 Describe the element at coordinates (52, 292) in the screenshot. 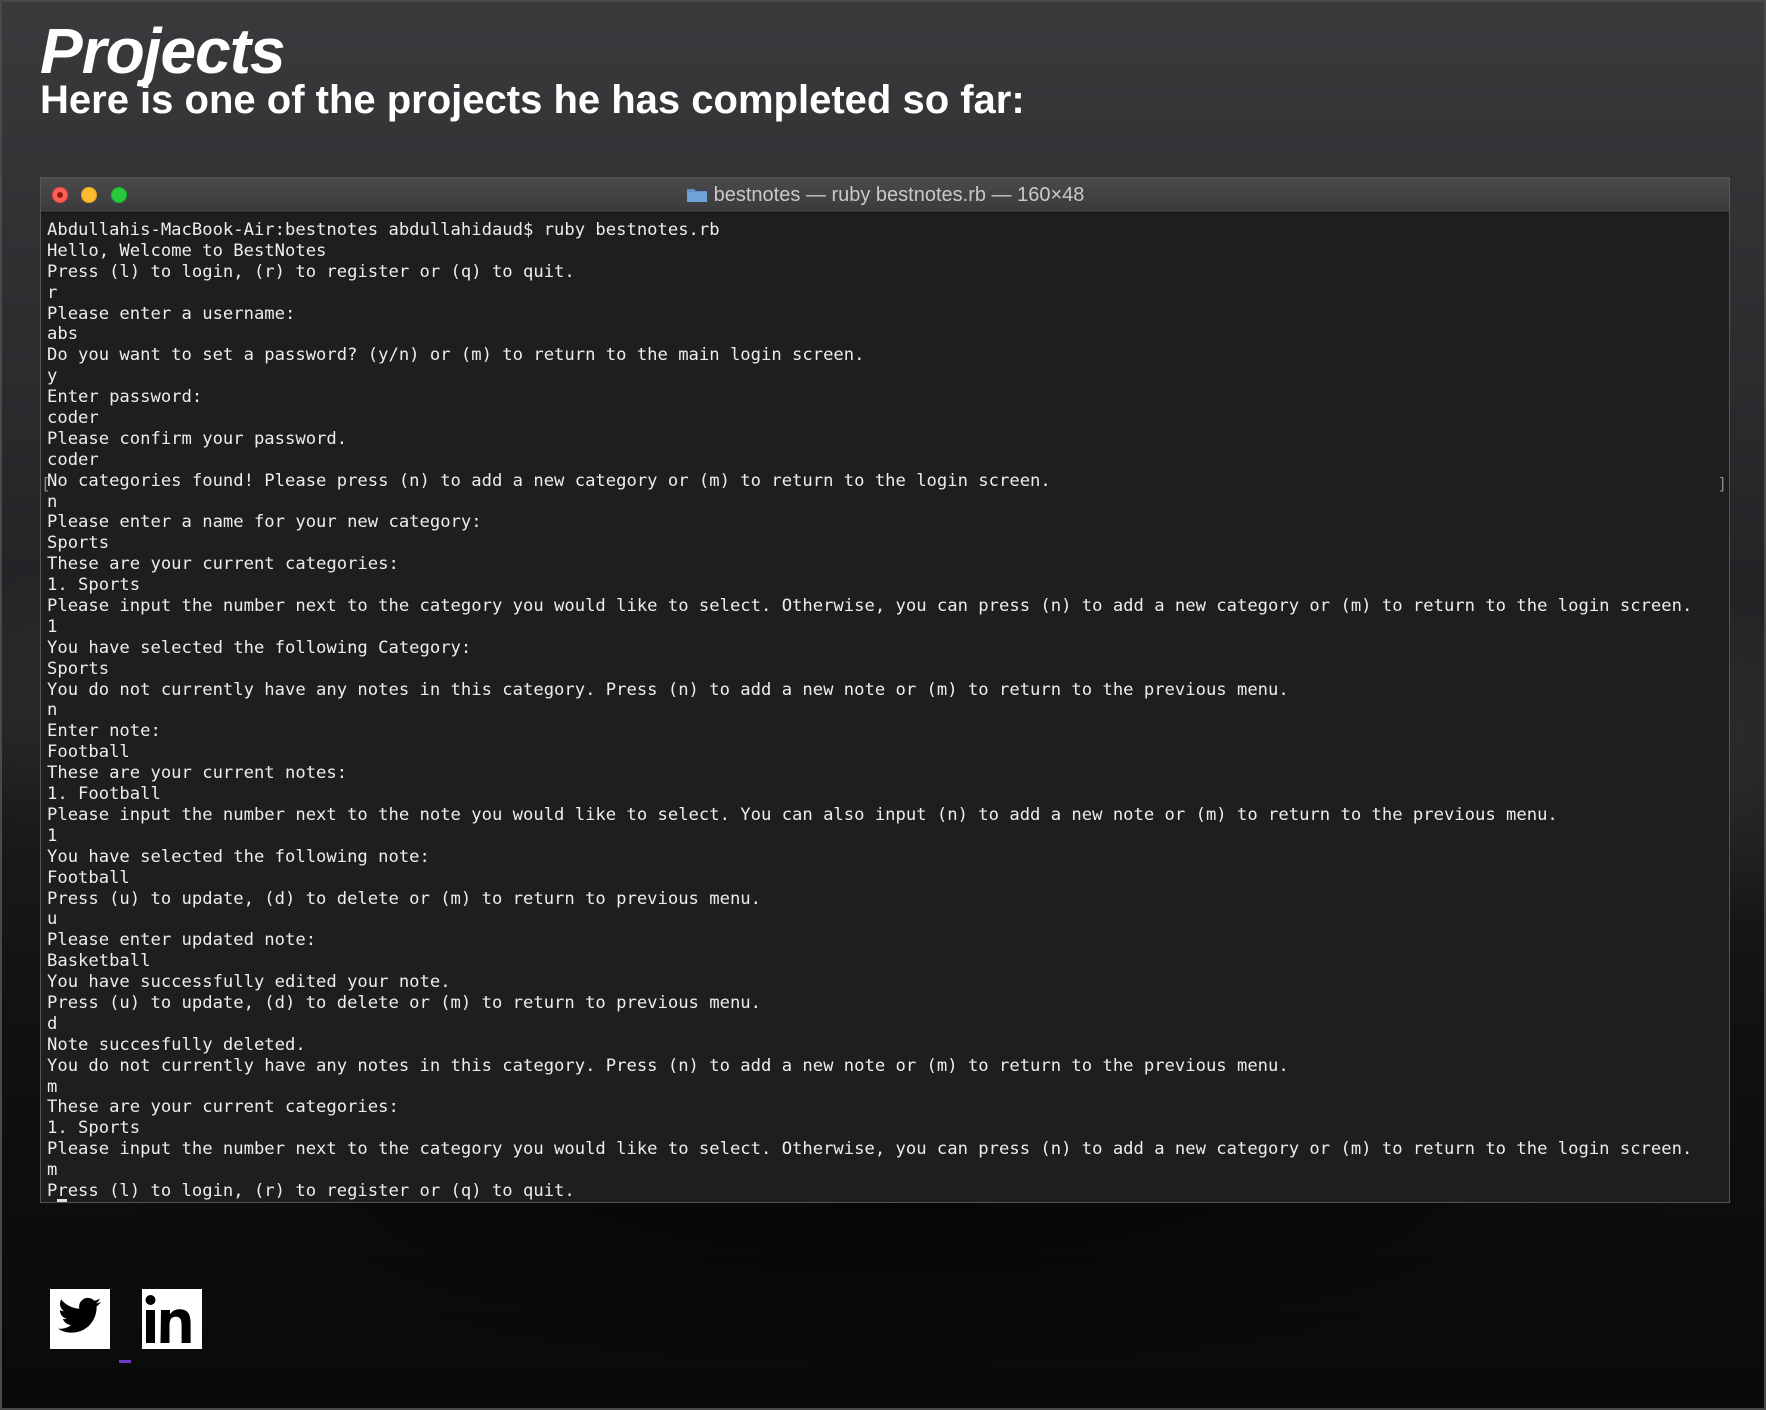

I see `terminal-line: r` at that location.